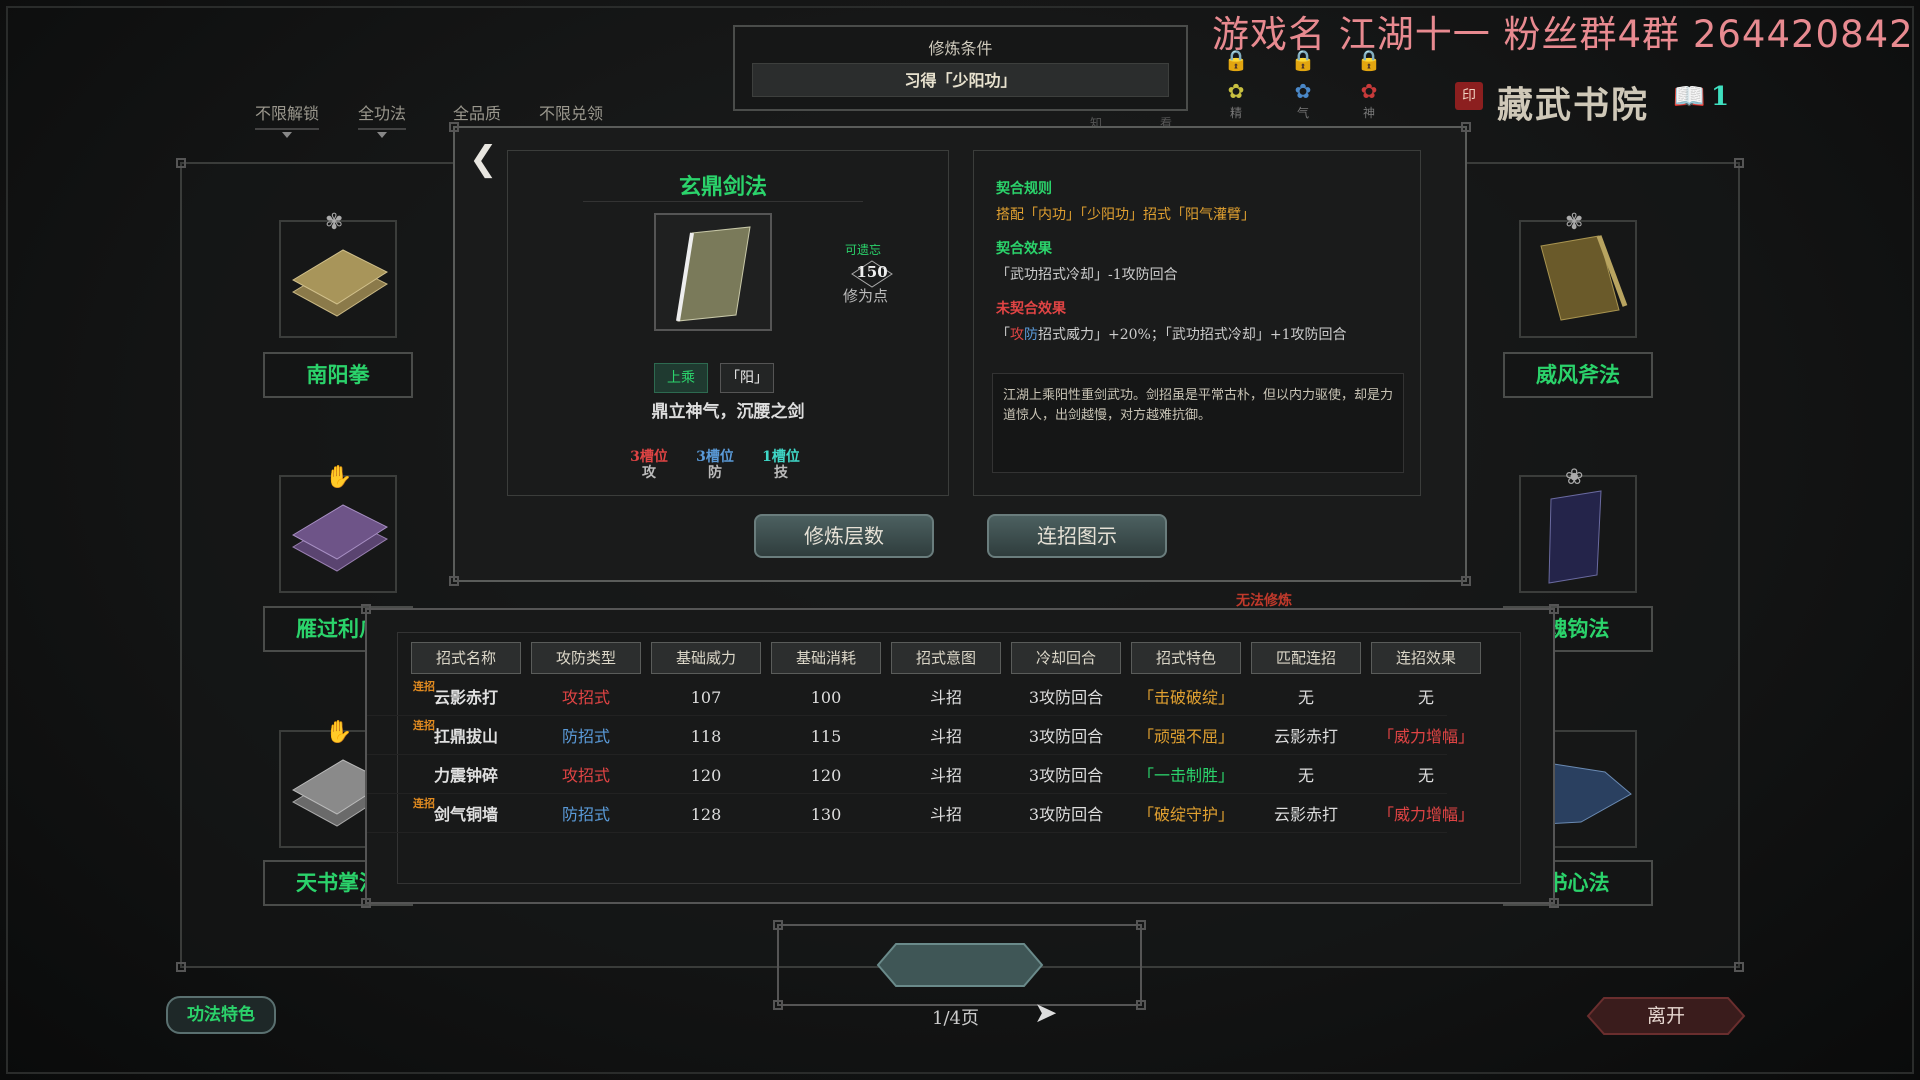 The width and height of the screenshot is (1920, 1080). Describe the element at coordinates (907, 776) in the screenshot. I see `table-row: 力震钟碎 攻招式 120 120 斗招 3攻防回合 「一击制胜」 无 无` at that location.